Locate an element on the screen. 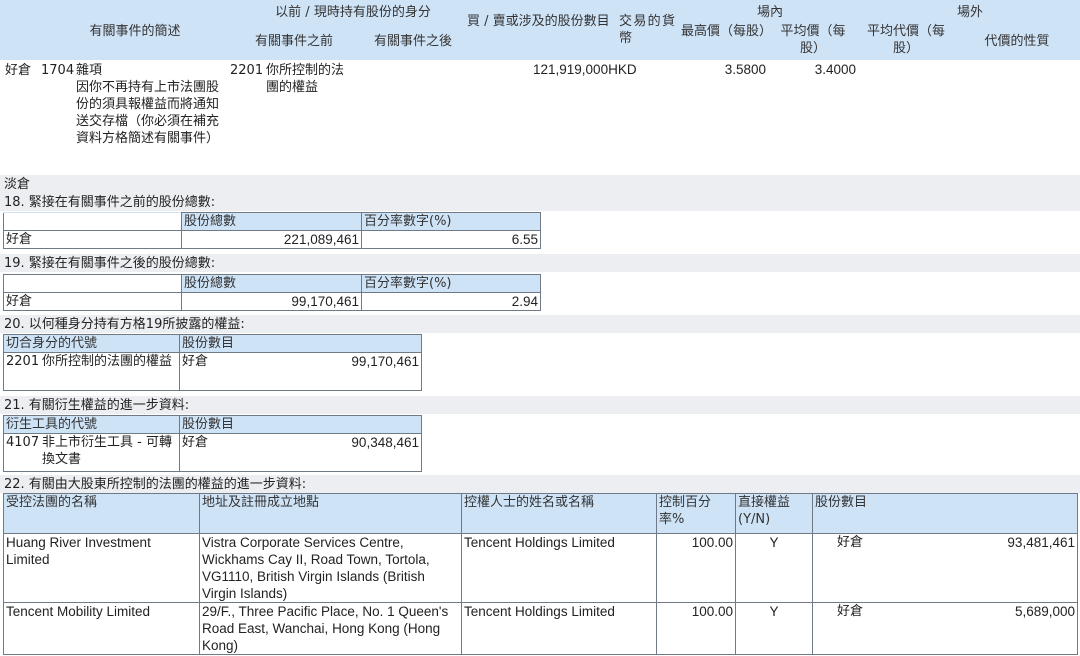  header-avg-consideration: 平均代價（每股） is located at coordinates (905, 40).